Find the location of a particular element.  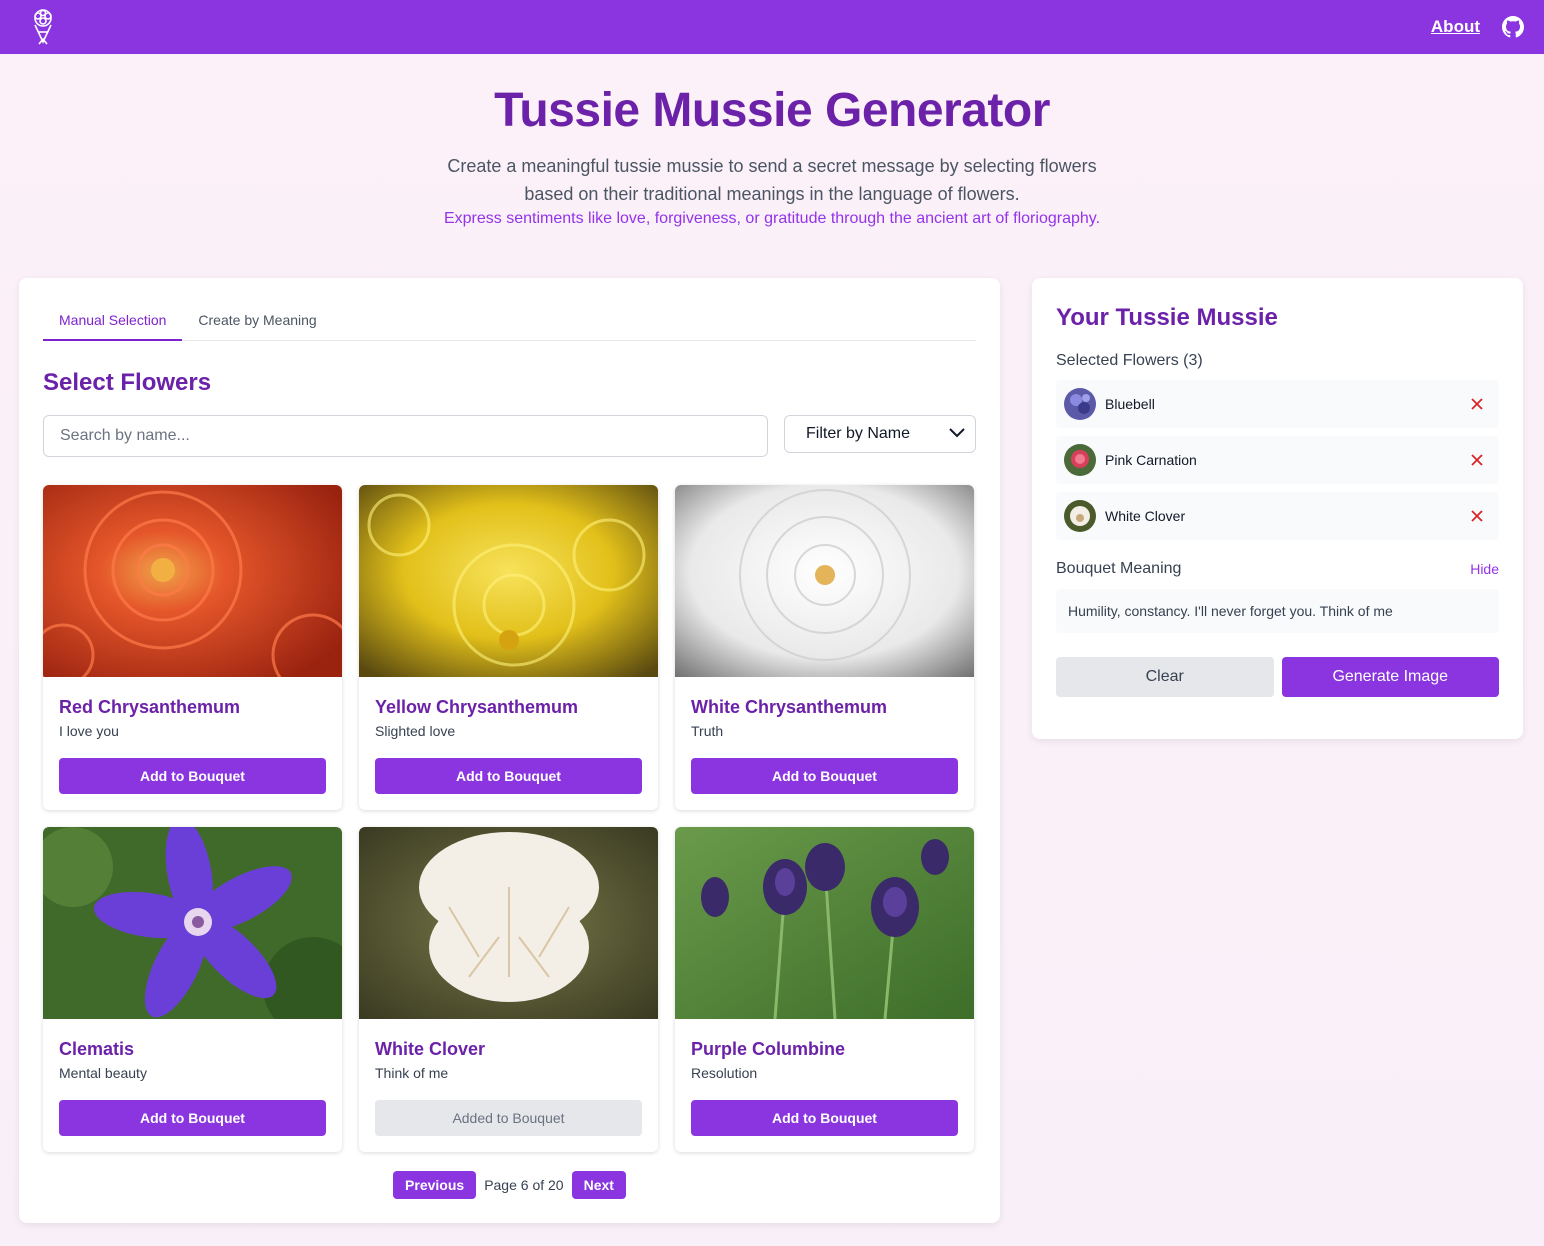

white-clover-photo is located at coordinates (508, 923).